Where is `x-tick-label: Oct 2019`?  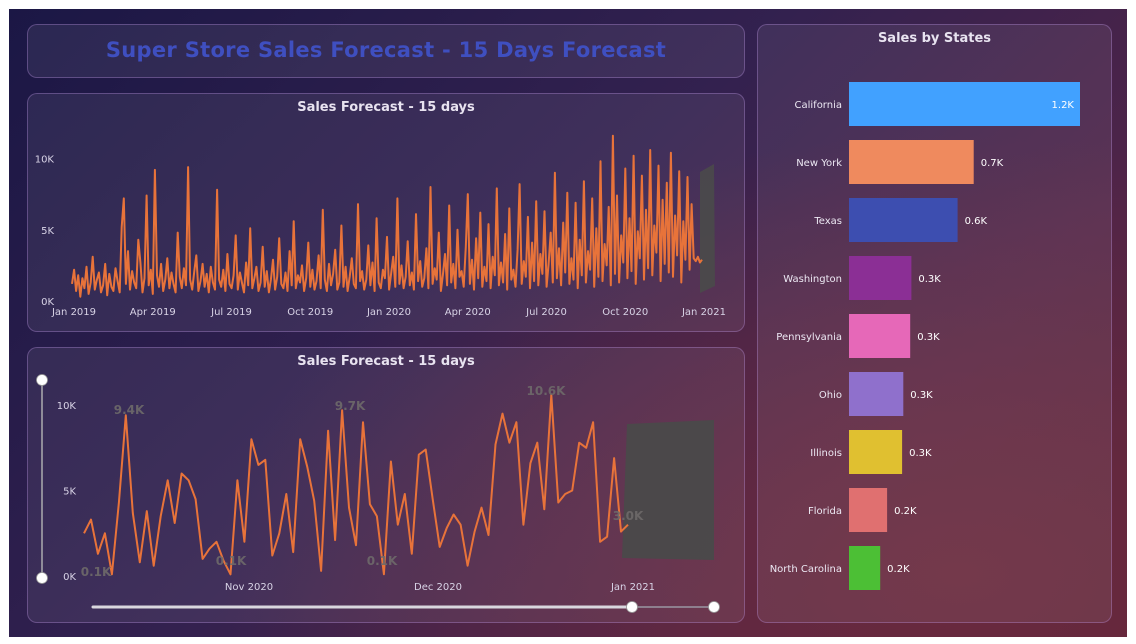 x-tick-label: Oct 2019 is located at coordinates (310, 312).